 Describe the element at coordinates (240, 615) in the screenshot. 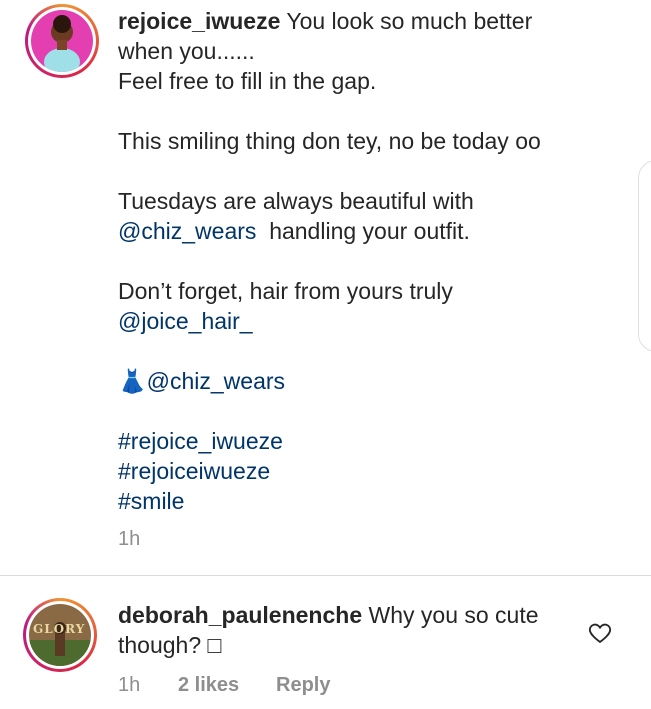

I see `comment-username: deborah_paulenenche` at that location.